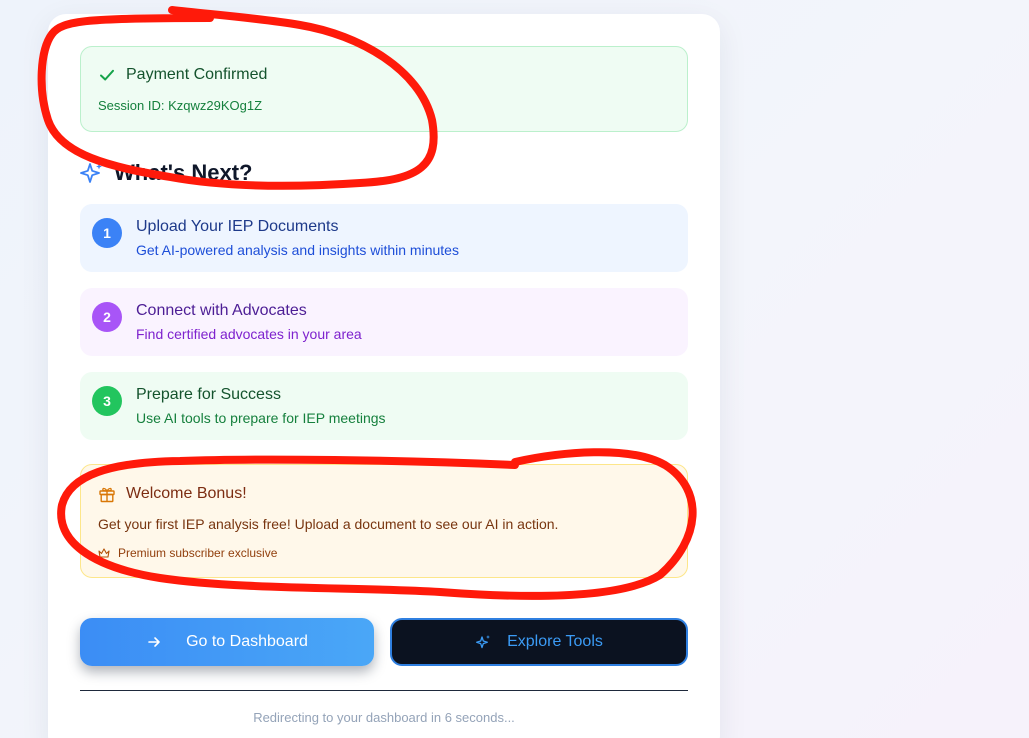 Image resolution: width=1029 pixels, height=738 pixels. I want to click on premium-exclusive-note: Premium subscriber exclusive, so click(198, 553).